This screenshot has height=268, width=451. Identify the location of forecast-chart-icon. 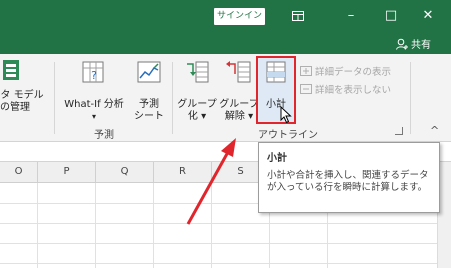
(149, 72).